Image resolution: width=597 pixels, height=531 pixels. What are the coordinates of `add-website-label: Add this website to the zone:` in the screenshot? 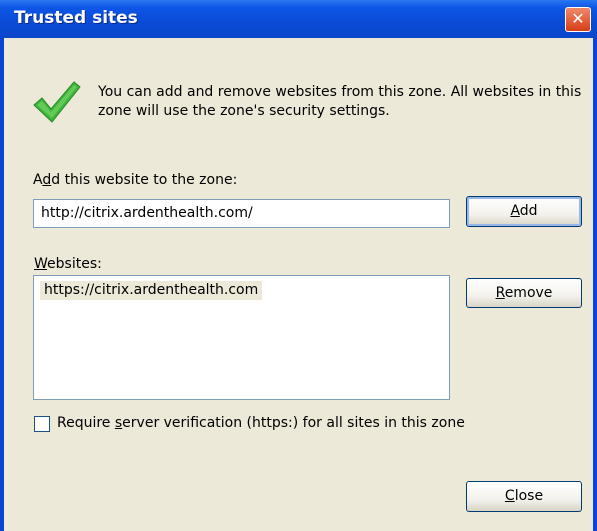 It's located at (135, 180).